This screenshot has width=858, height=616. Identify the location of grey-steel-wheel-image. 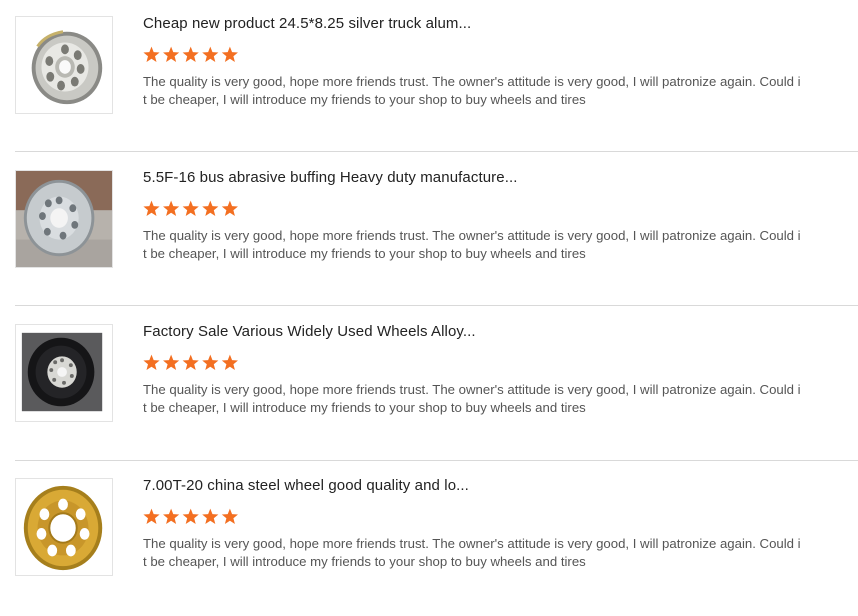
(64, 219).